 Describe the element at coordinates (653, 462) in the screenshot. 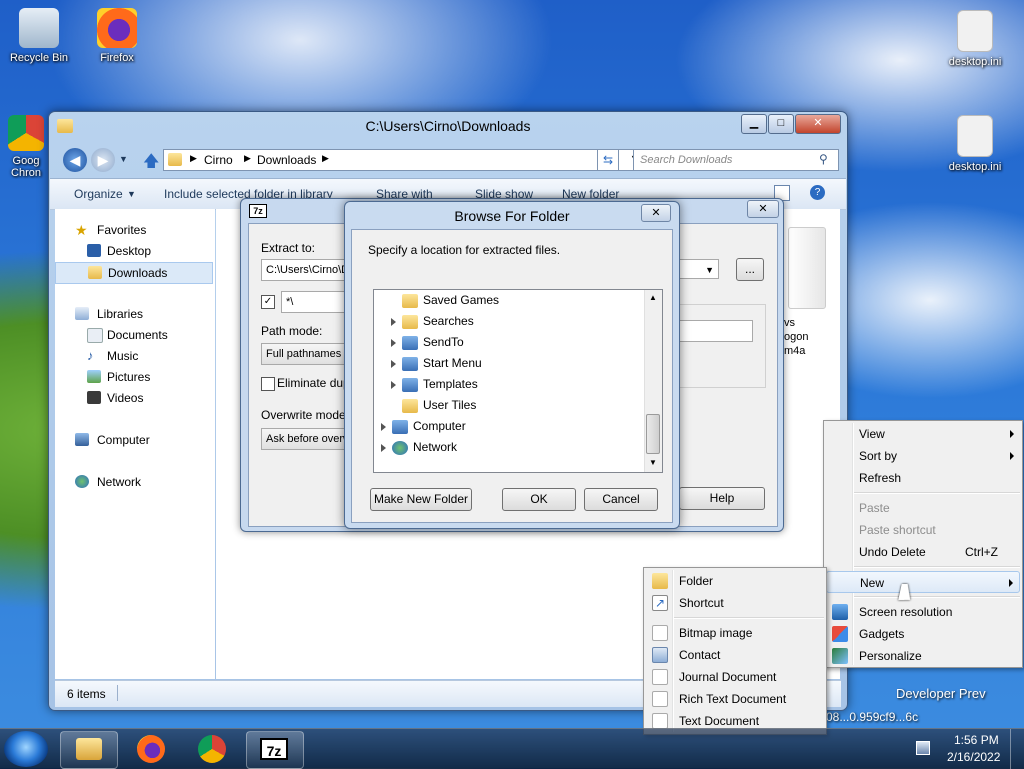

I see `scroll-down-arrow-icon: ▼` at that location.